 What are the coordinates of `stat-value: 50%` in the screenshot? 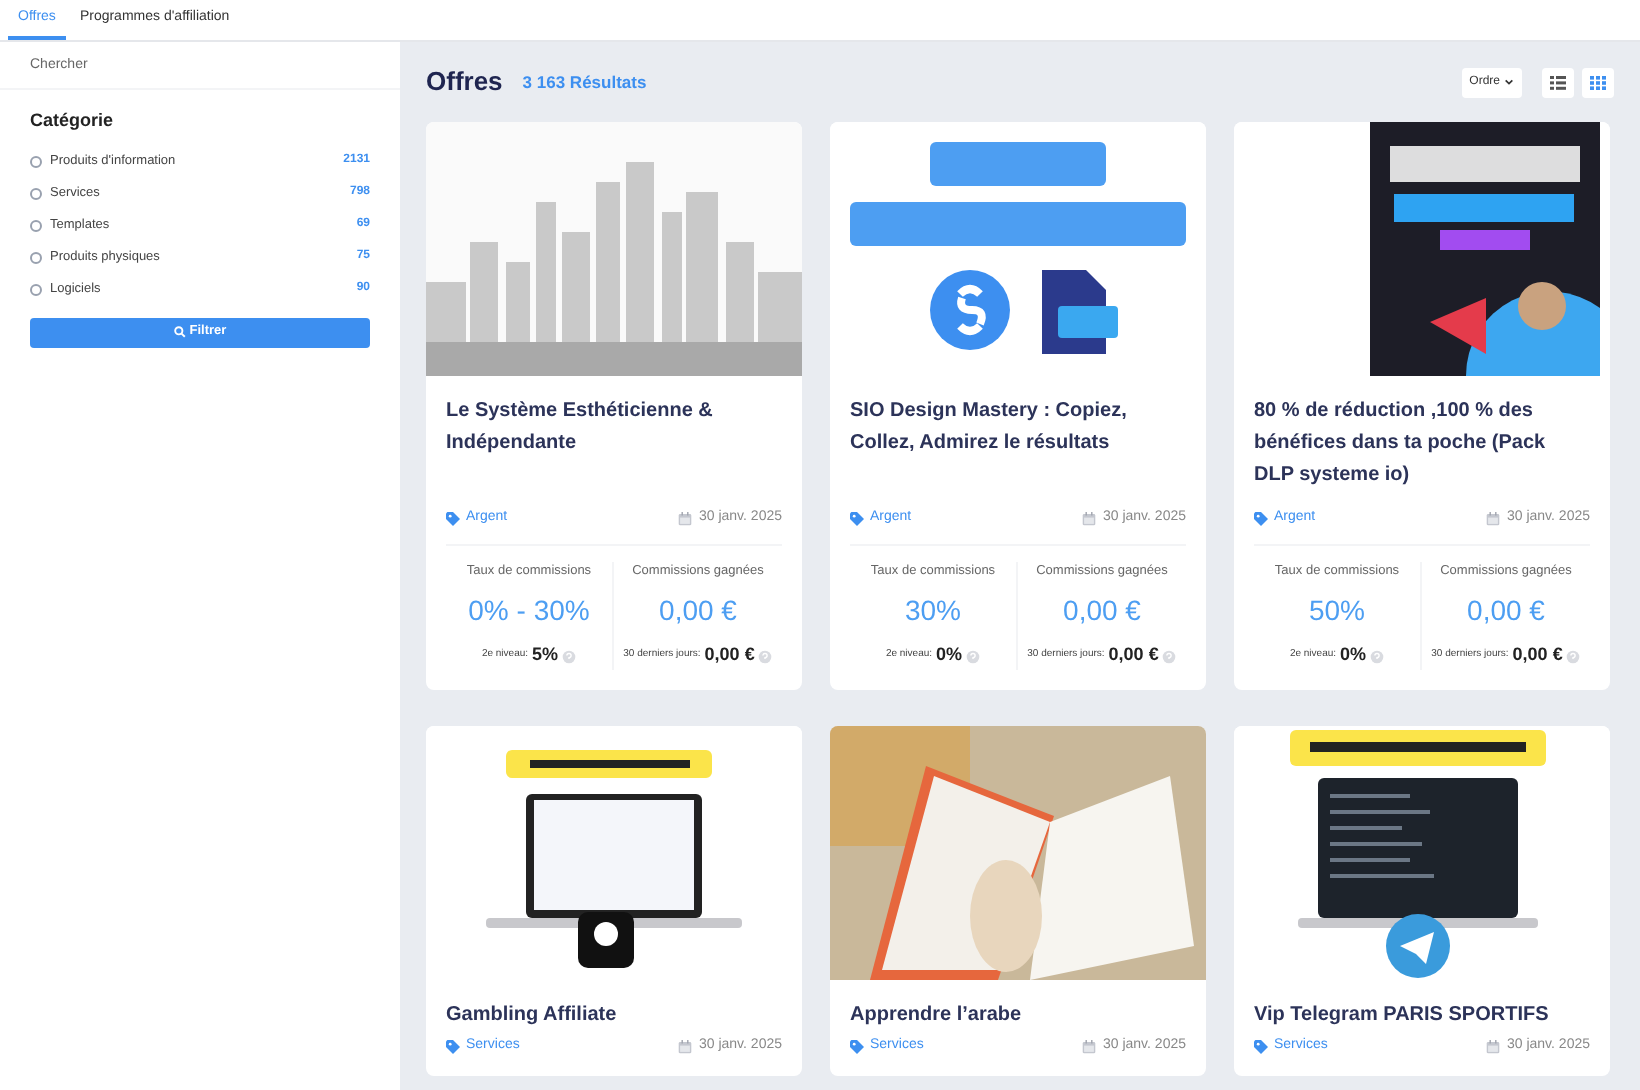 It's located at (1337, 611).